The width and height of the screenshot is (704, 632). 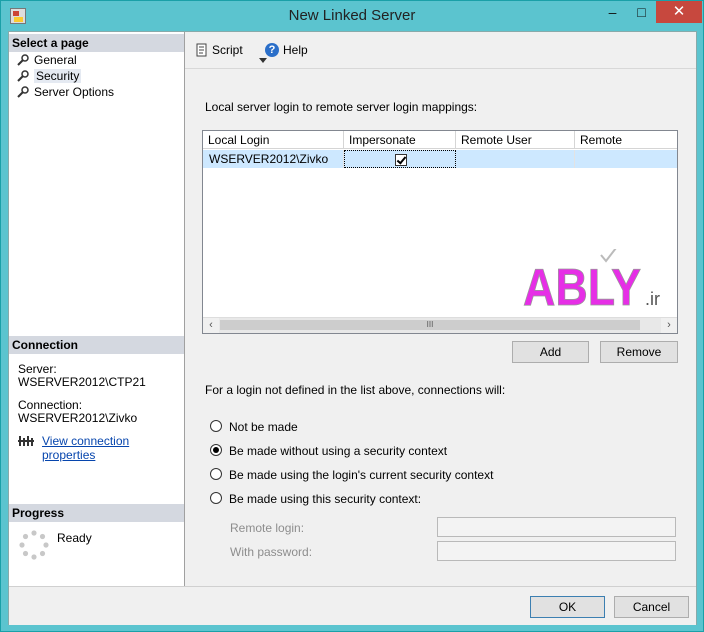 I want to click on ok-button: OK, so click(x=567, y=607).